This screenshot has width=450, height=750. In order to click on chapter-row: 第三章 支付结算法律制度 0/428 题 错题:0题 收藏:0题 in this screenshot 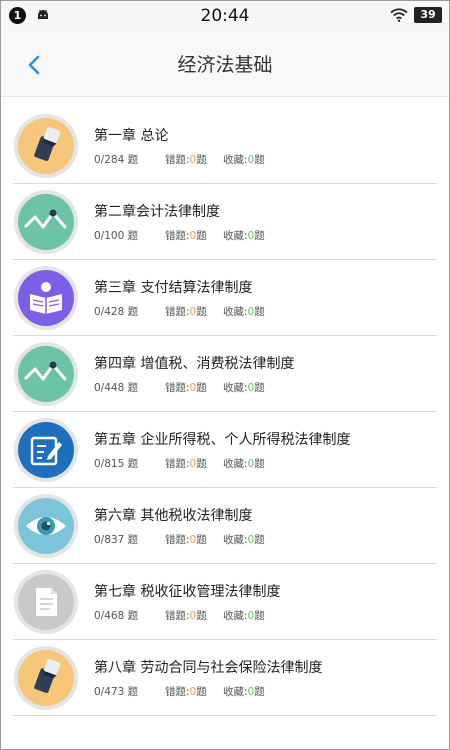, I will do `click(225, 298)`.